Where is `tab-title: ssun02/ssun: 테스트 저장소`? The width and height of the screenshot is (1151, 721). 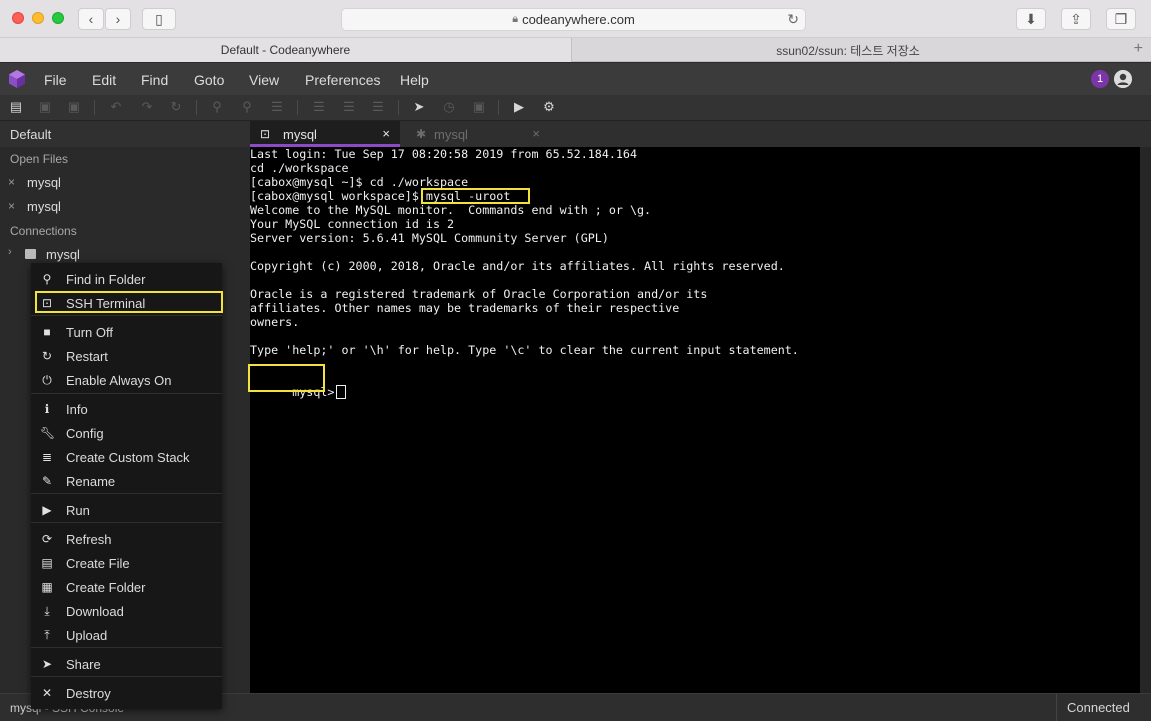 tab-title: ssun02/ssun: 테스트 저장소 is located at coordinates (848, 50).